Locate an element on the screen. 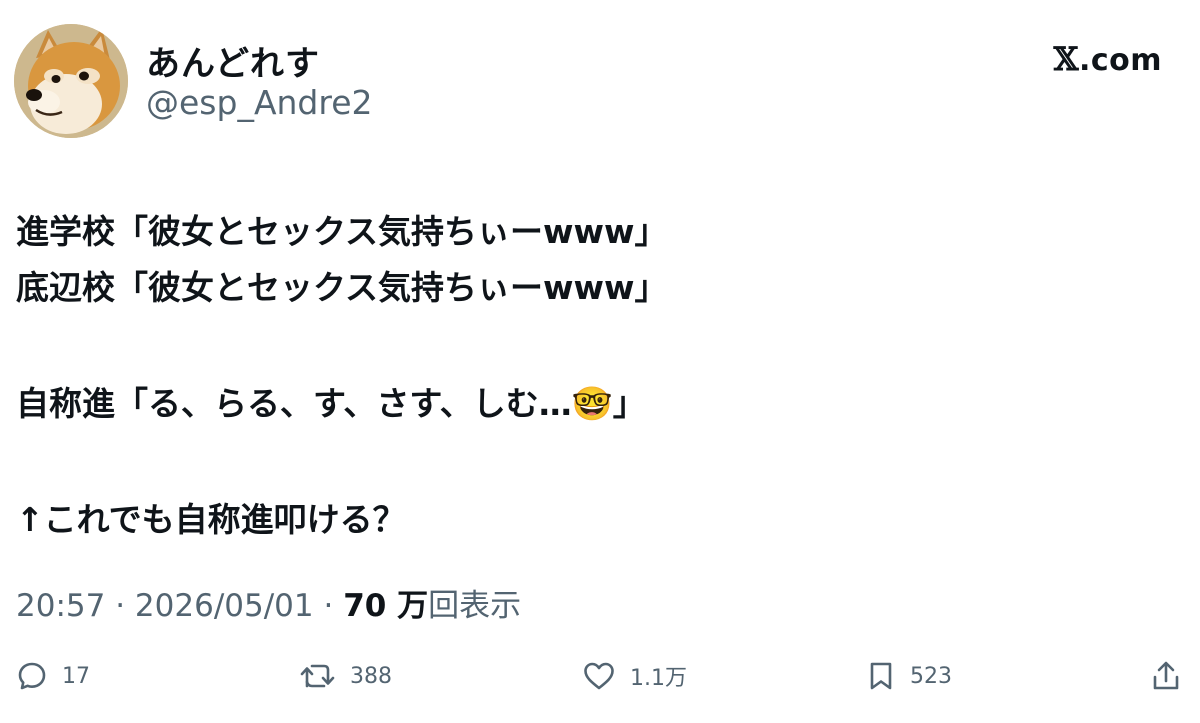 The image size is (1200, 723). retweet-icon is located at coordinates (317, 676).